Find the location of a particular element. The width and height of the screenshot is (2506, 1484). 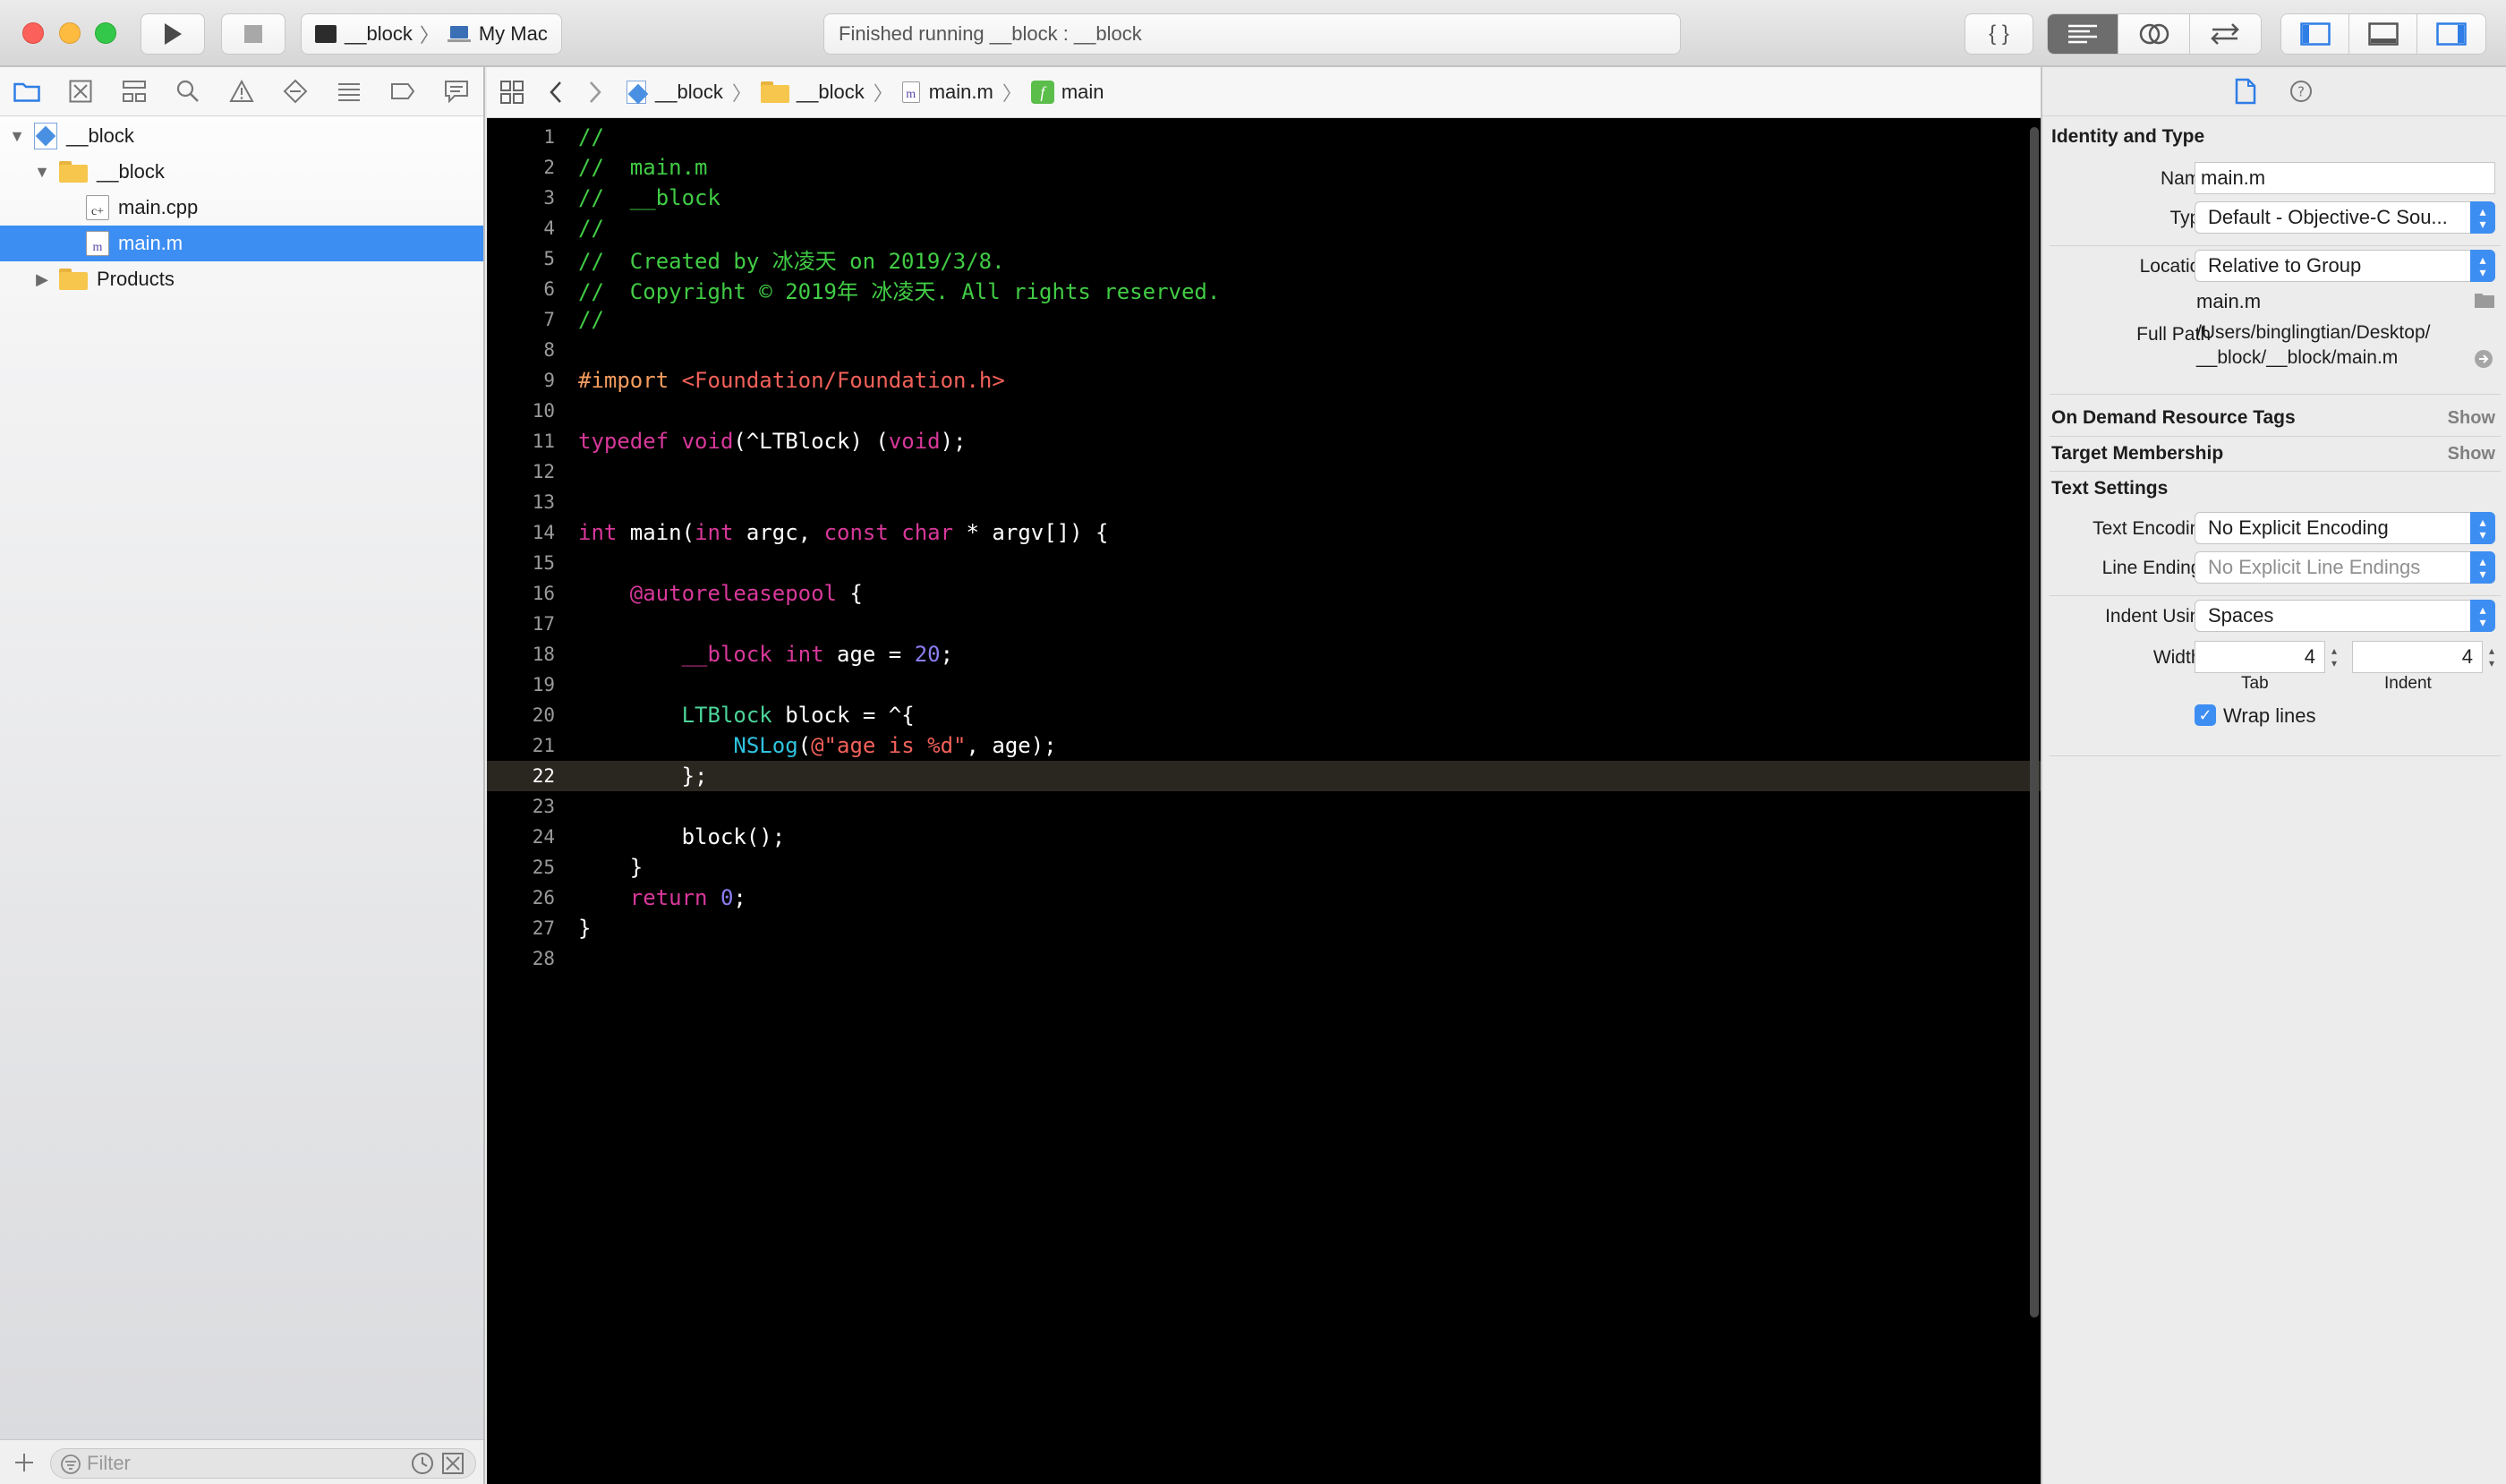

standard-editor-button is located at coordinates (2083, 34).